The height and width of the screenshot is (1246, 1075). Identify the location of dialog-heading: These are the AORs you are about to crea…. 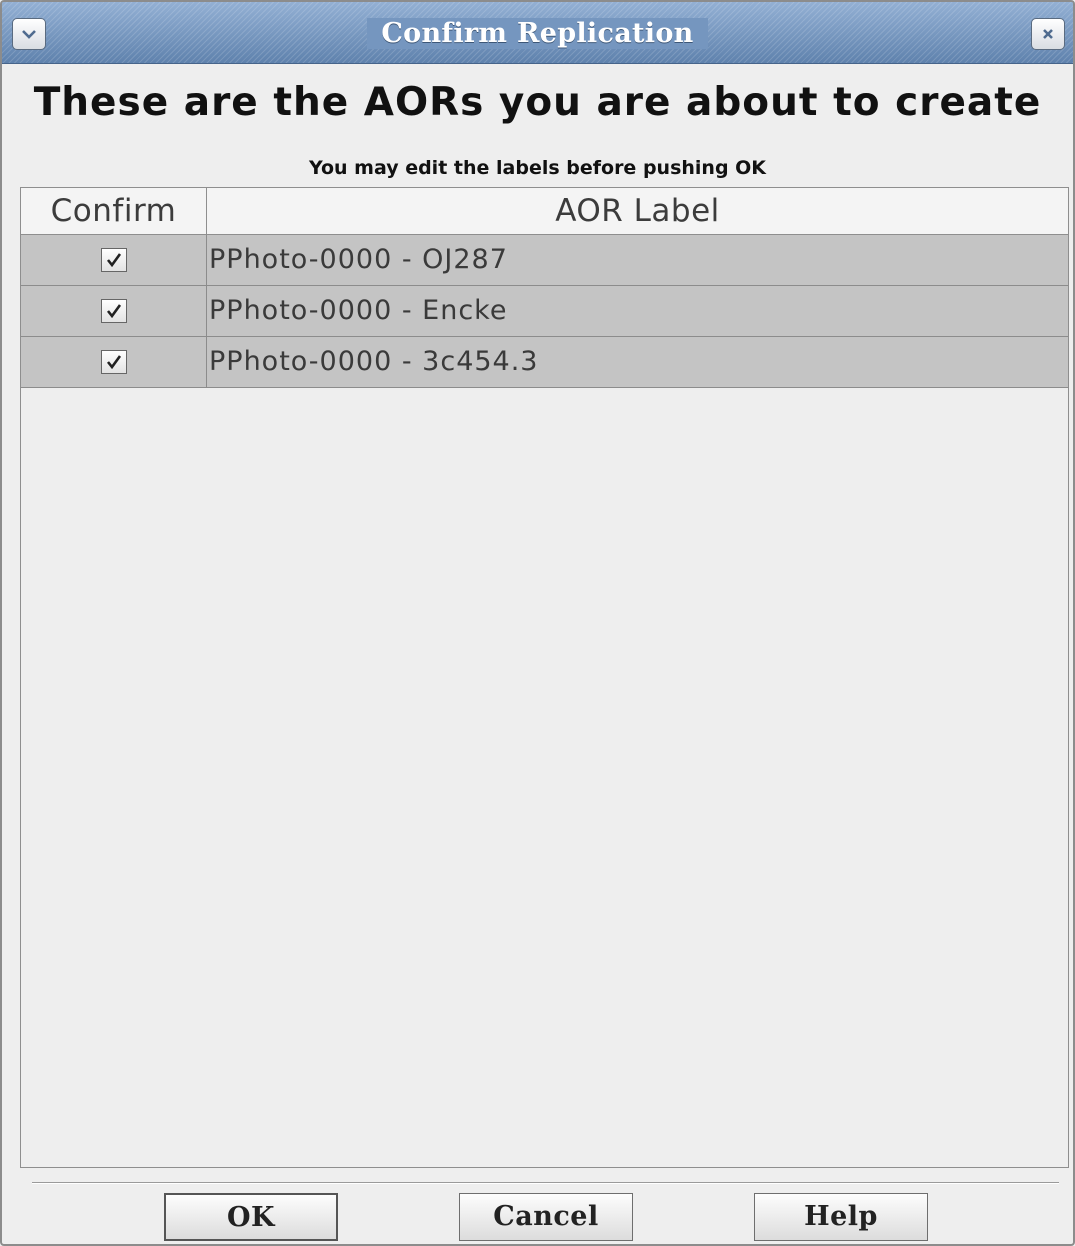
(537, 102).